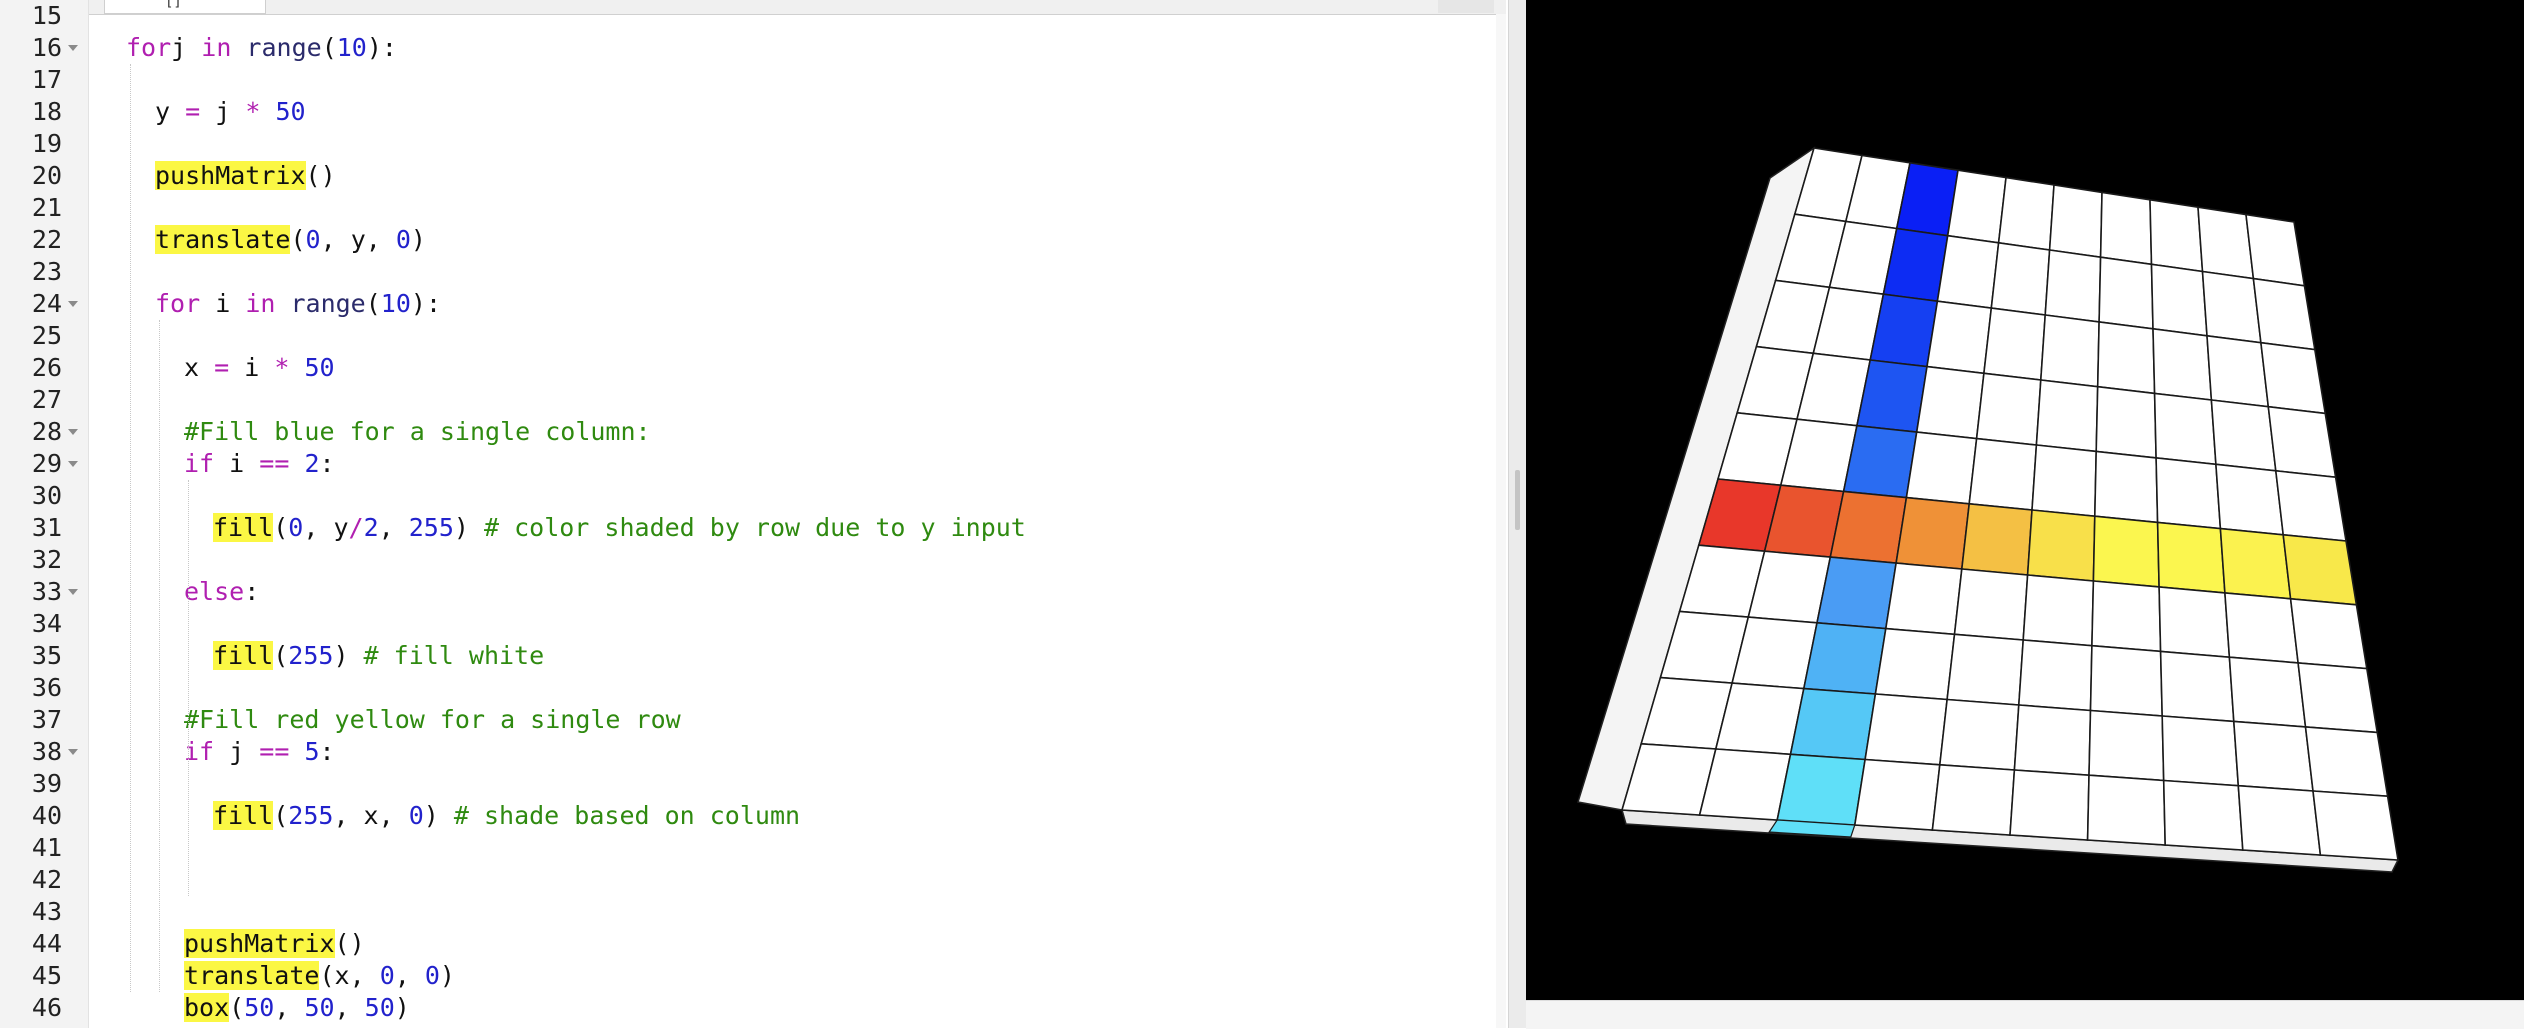 Image resolution: width=2524 pixels, height=1029 pixels. Describe the element at coordinates (237, 751) in the screenshot. I see `code-token: j` at that location.